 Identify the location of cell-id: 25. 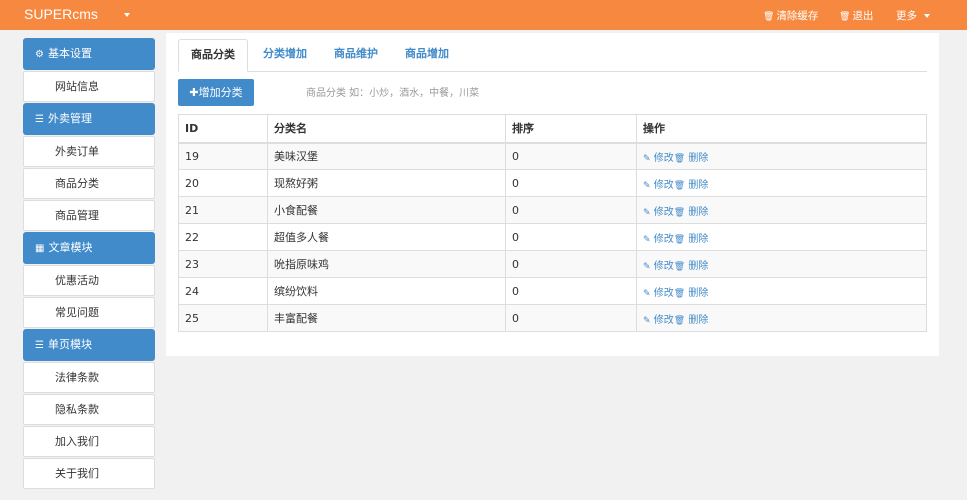
(223, 318).